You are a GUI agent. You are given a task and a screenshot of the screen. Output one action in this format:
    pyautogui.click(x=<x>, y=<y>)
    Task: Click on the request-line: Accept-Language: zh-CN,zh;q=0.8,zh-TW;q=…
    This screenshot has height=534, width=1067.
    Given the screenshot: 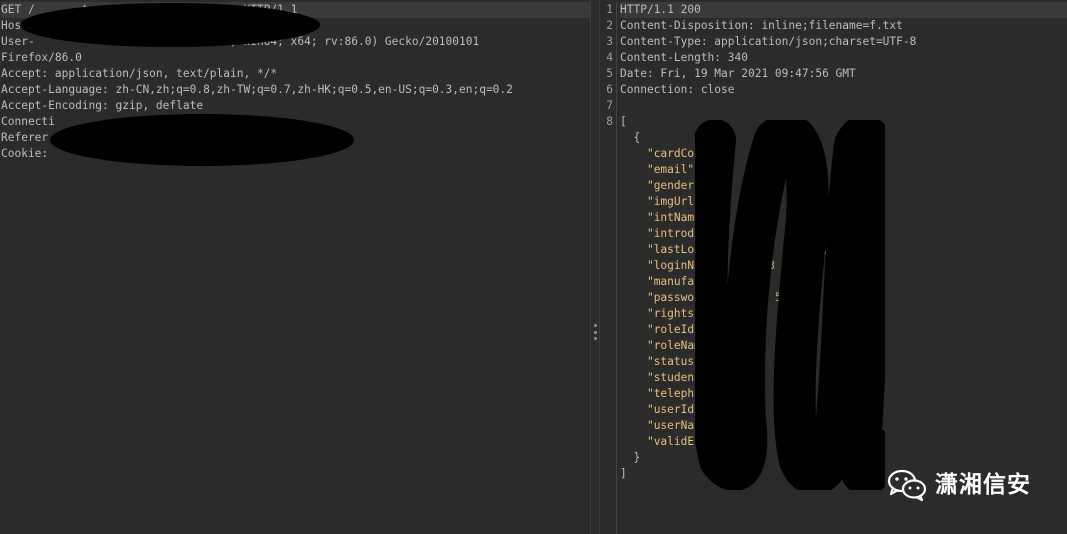 What is the action you would take?
    pyautogui.click(x=295, y=90)
    